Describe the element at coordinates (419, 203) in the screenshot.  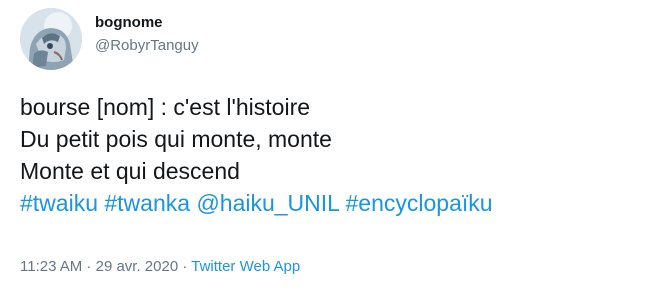
I see `hashtag-link-encyclopaiku: #encyclopaïku` at that location.